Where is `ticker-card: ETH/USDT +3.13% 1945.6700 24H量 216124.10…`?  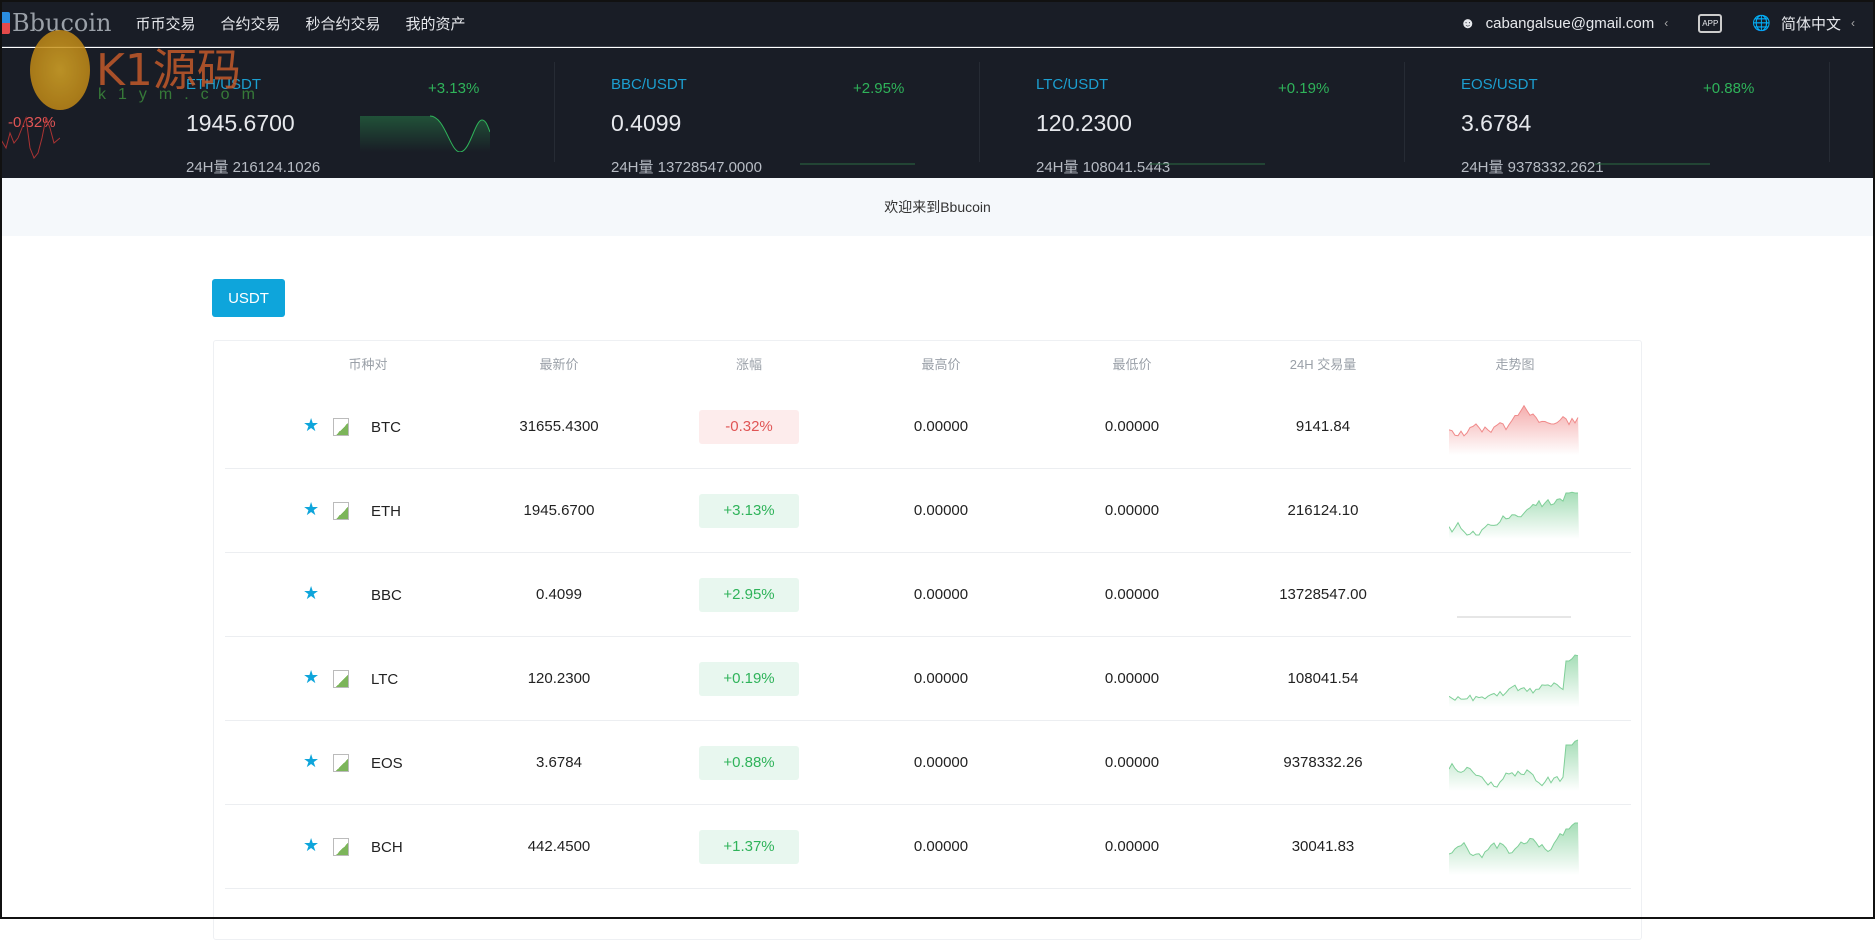
ticker-card: ETH/USDT +3.13% 1945.6700 24H量 216124.10… is located at coordinates (342, 112).